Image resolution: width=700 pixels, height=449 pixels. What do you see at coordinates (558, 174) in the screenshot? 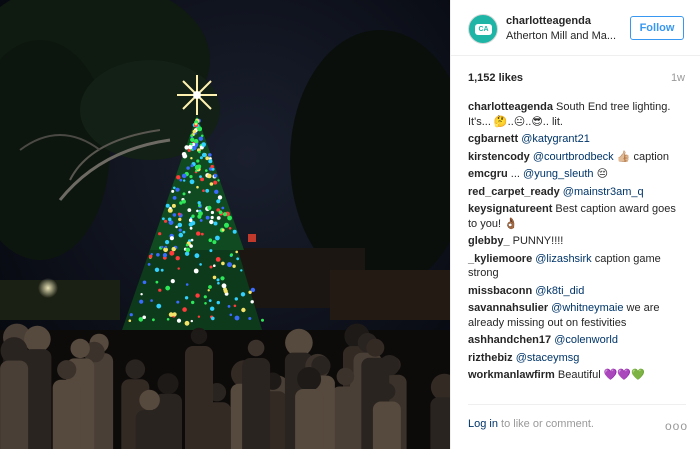
I see `comment-mention: @yung_sleuth` at bounding box center [558, 174].